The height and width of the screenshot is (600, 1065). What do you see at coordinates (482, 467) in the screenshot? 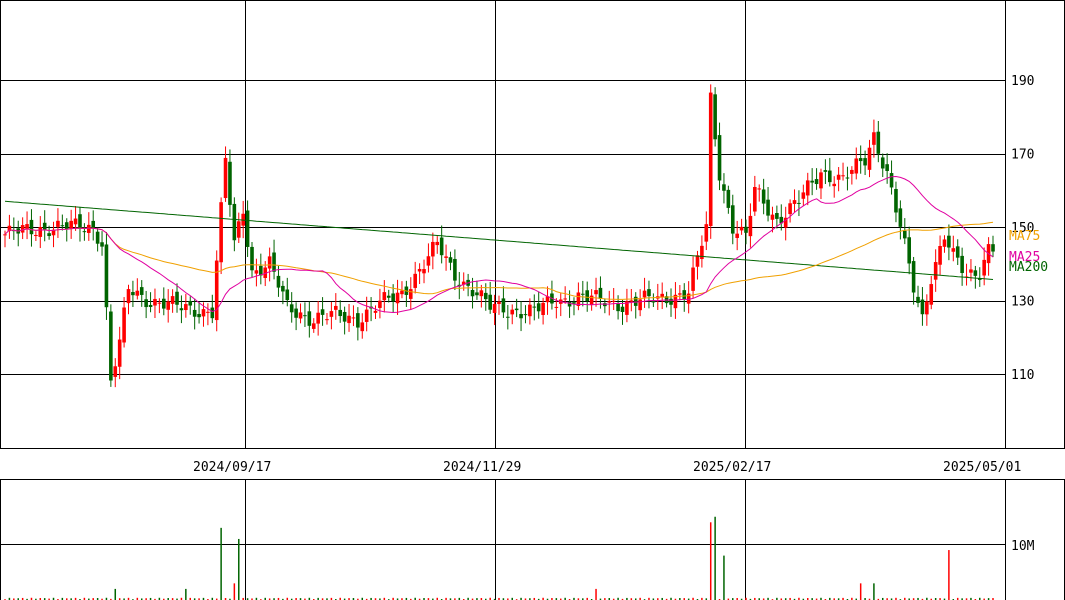
I see `date-tick-label: 2024/11/29` at bounding box center [482, 467].